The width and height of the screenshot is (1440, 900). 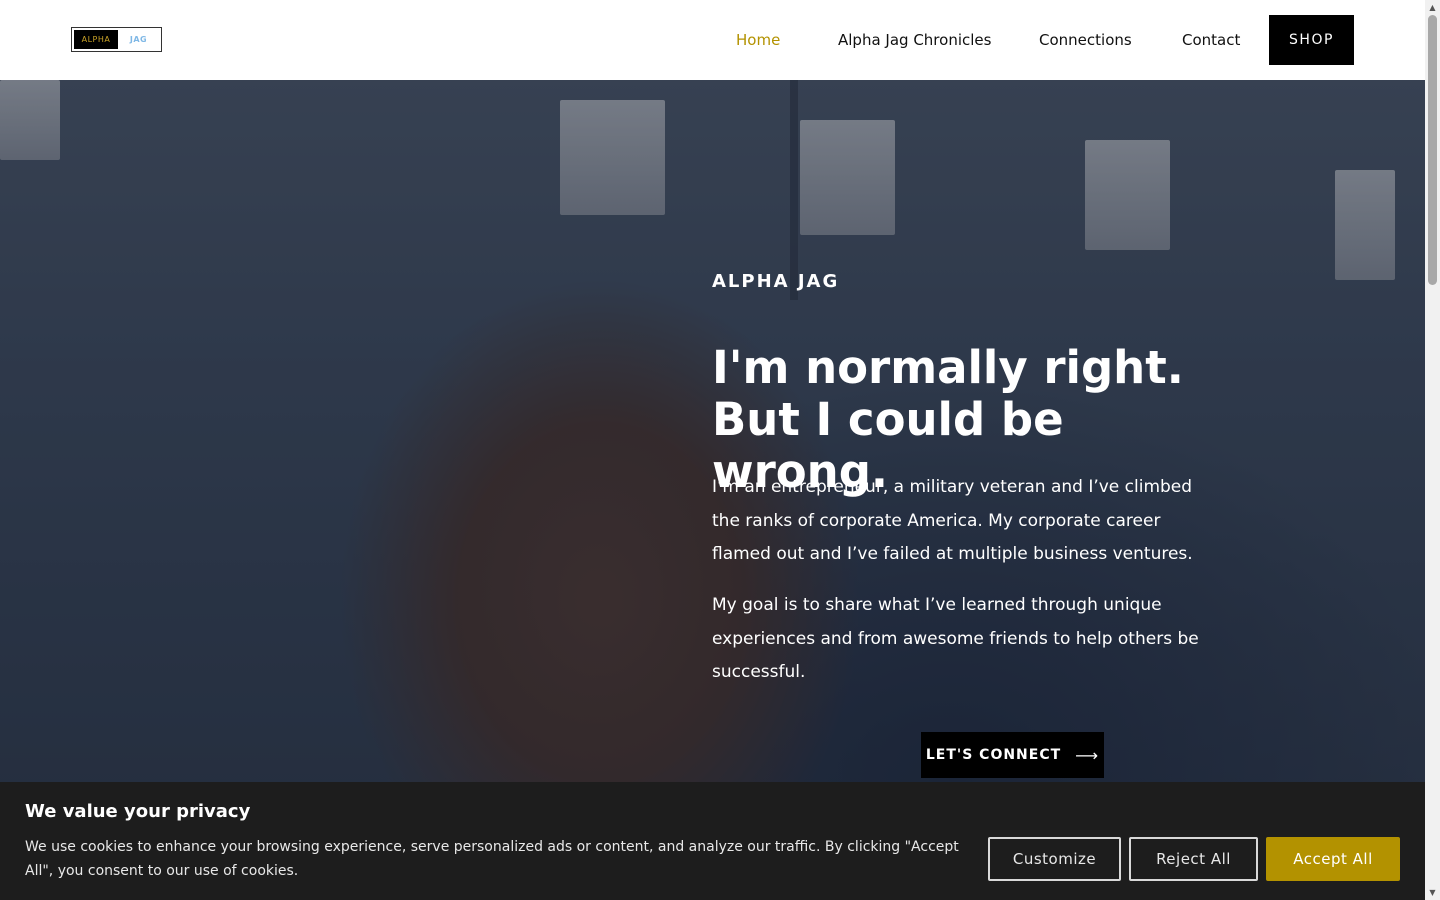 I want to click on reject-all-button: Reject All, so click(x=1193, y=859).